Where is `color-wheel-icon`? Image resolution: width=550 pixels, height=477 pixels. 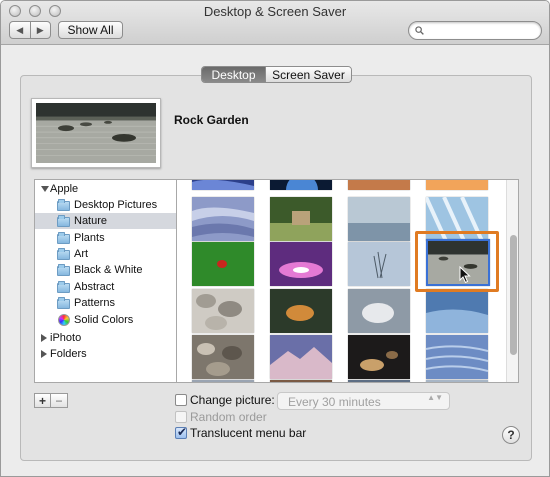
color-wheel-icon is located at coordinates (64, 320).